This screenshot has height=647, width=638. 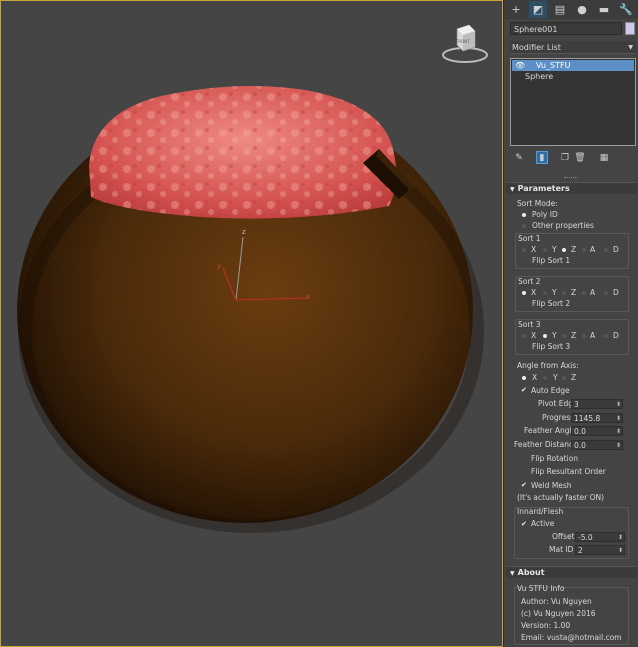 What do you see at coordinates (600, 550) in the screenshot?
I see `mat-id-spinner: 2 ⬍` at bounding box center [600, 550].